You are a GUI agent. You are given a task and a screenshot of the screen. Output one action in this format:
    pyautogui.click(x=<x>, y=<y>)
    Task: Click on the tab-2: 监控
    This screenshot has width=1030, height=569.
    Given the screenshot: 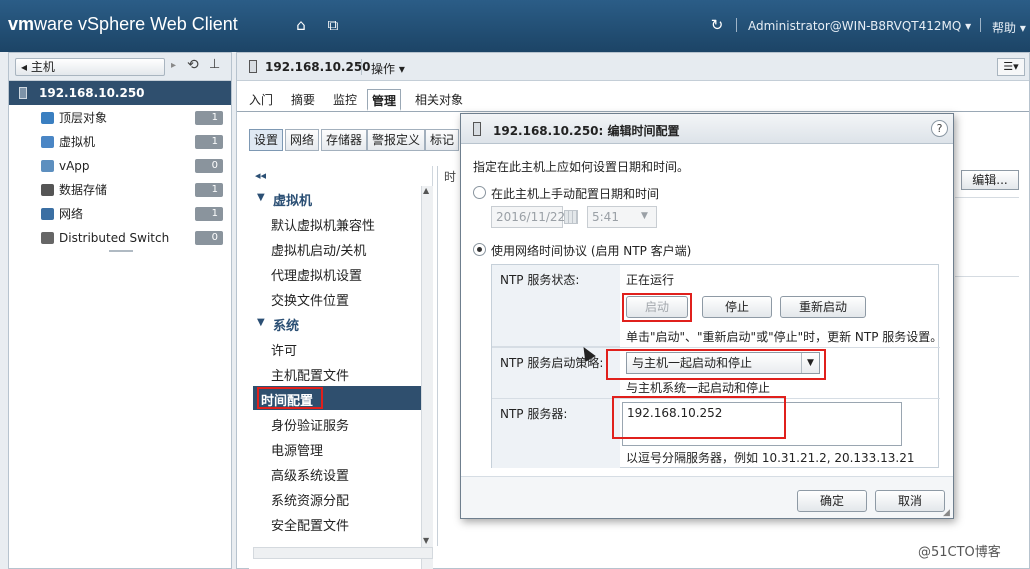 What is the action you would take?
    pyautogui.click(x=345, y=100)
    